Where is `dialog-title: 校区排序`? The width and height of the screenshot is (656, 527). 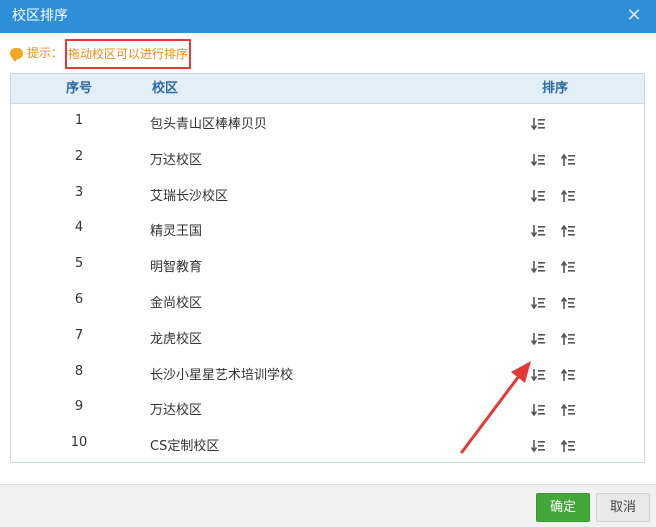
dialog-title: 校区排序 is located at coordinates (40, 16).